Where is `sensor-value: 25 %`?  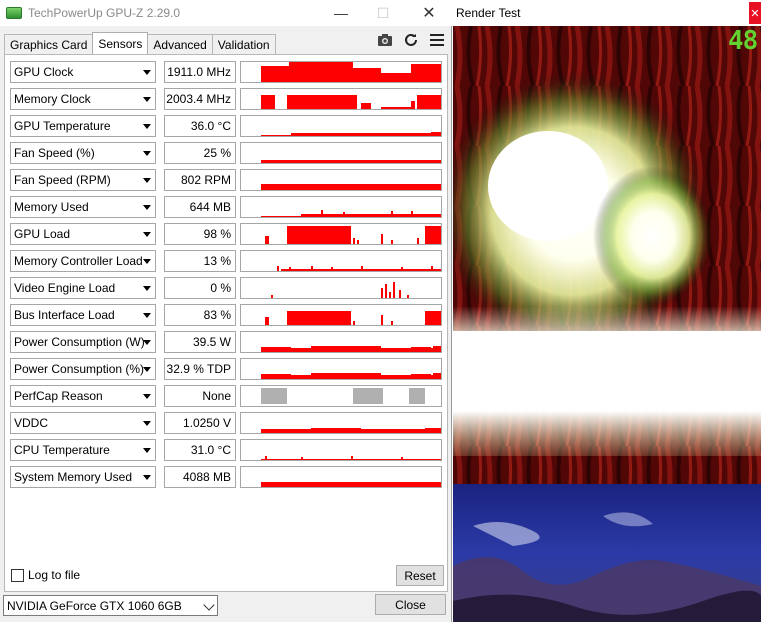
sensor-value: 25 % is located at coordinates (200, 153).